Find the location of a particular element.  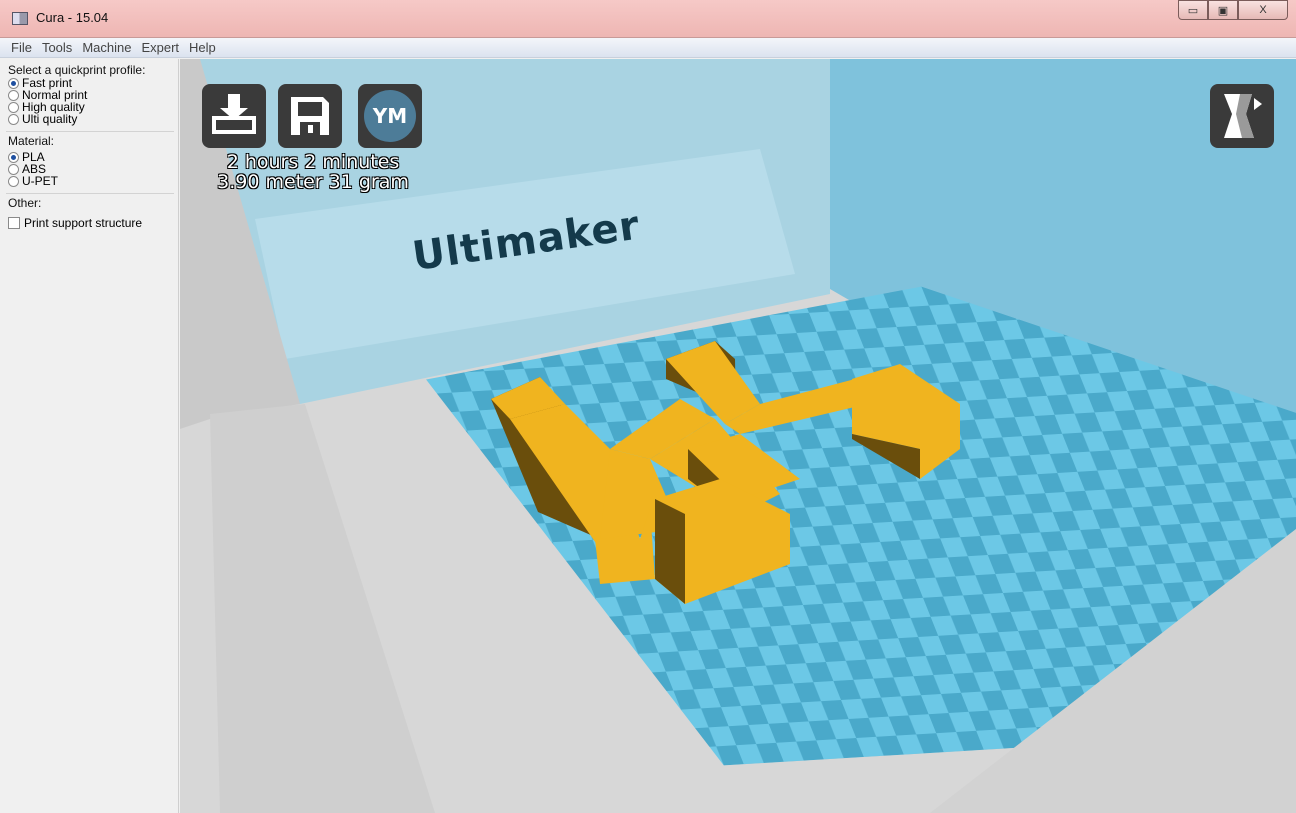

view-mode-button is located at coordinates (1242, 116).